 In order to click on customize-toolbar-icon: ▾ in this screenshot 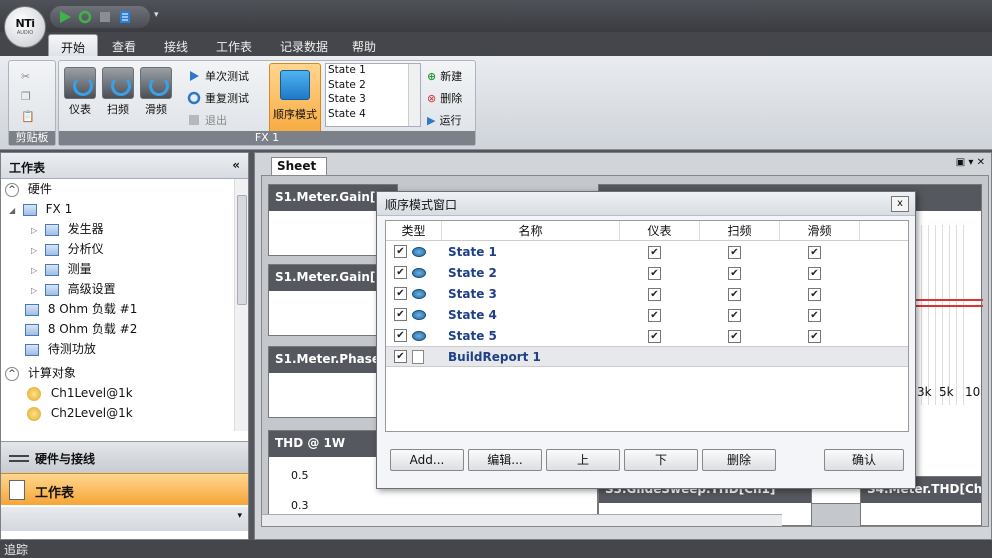, I will do `click(156, 15)`.